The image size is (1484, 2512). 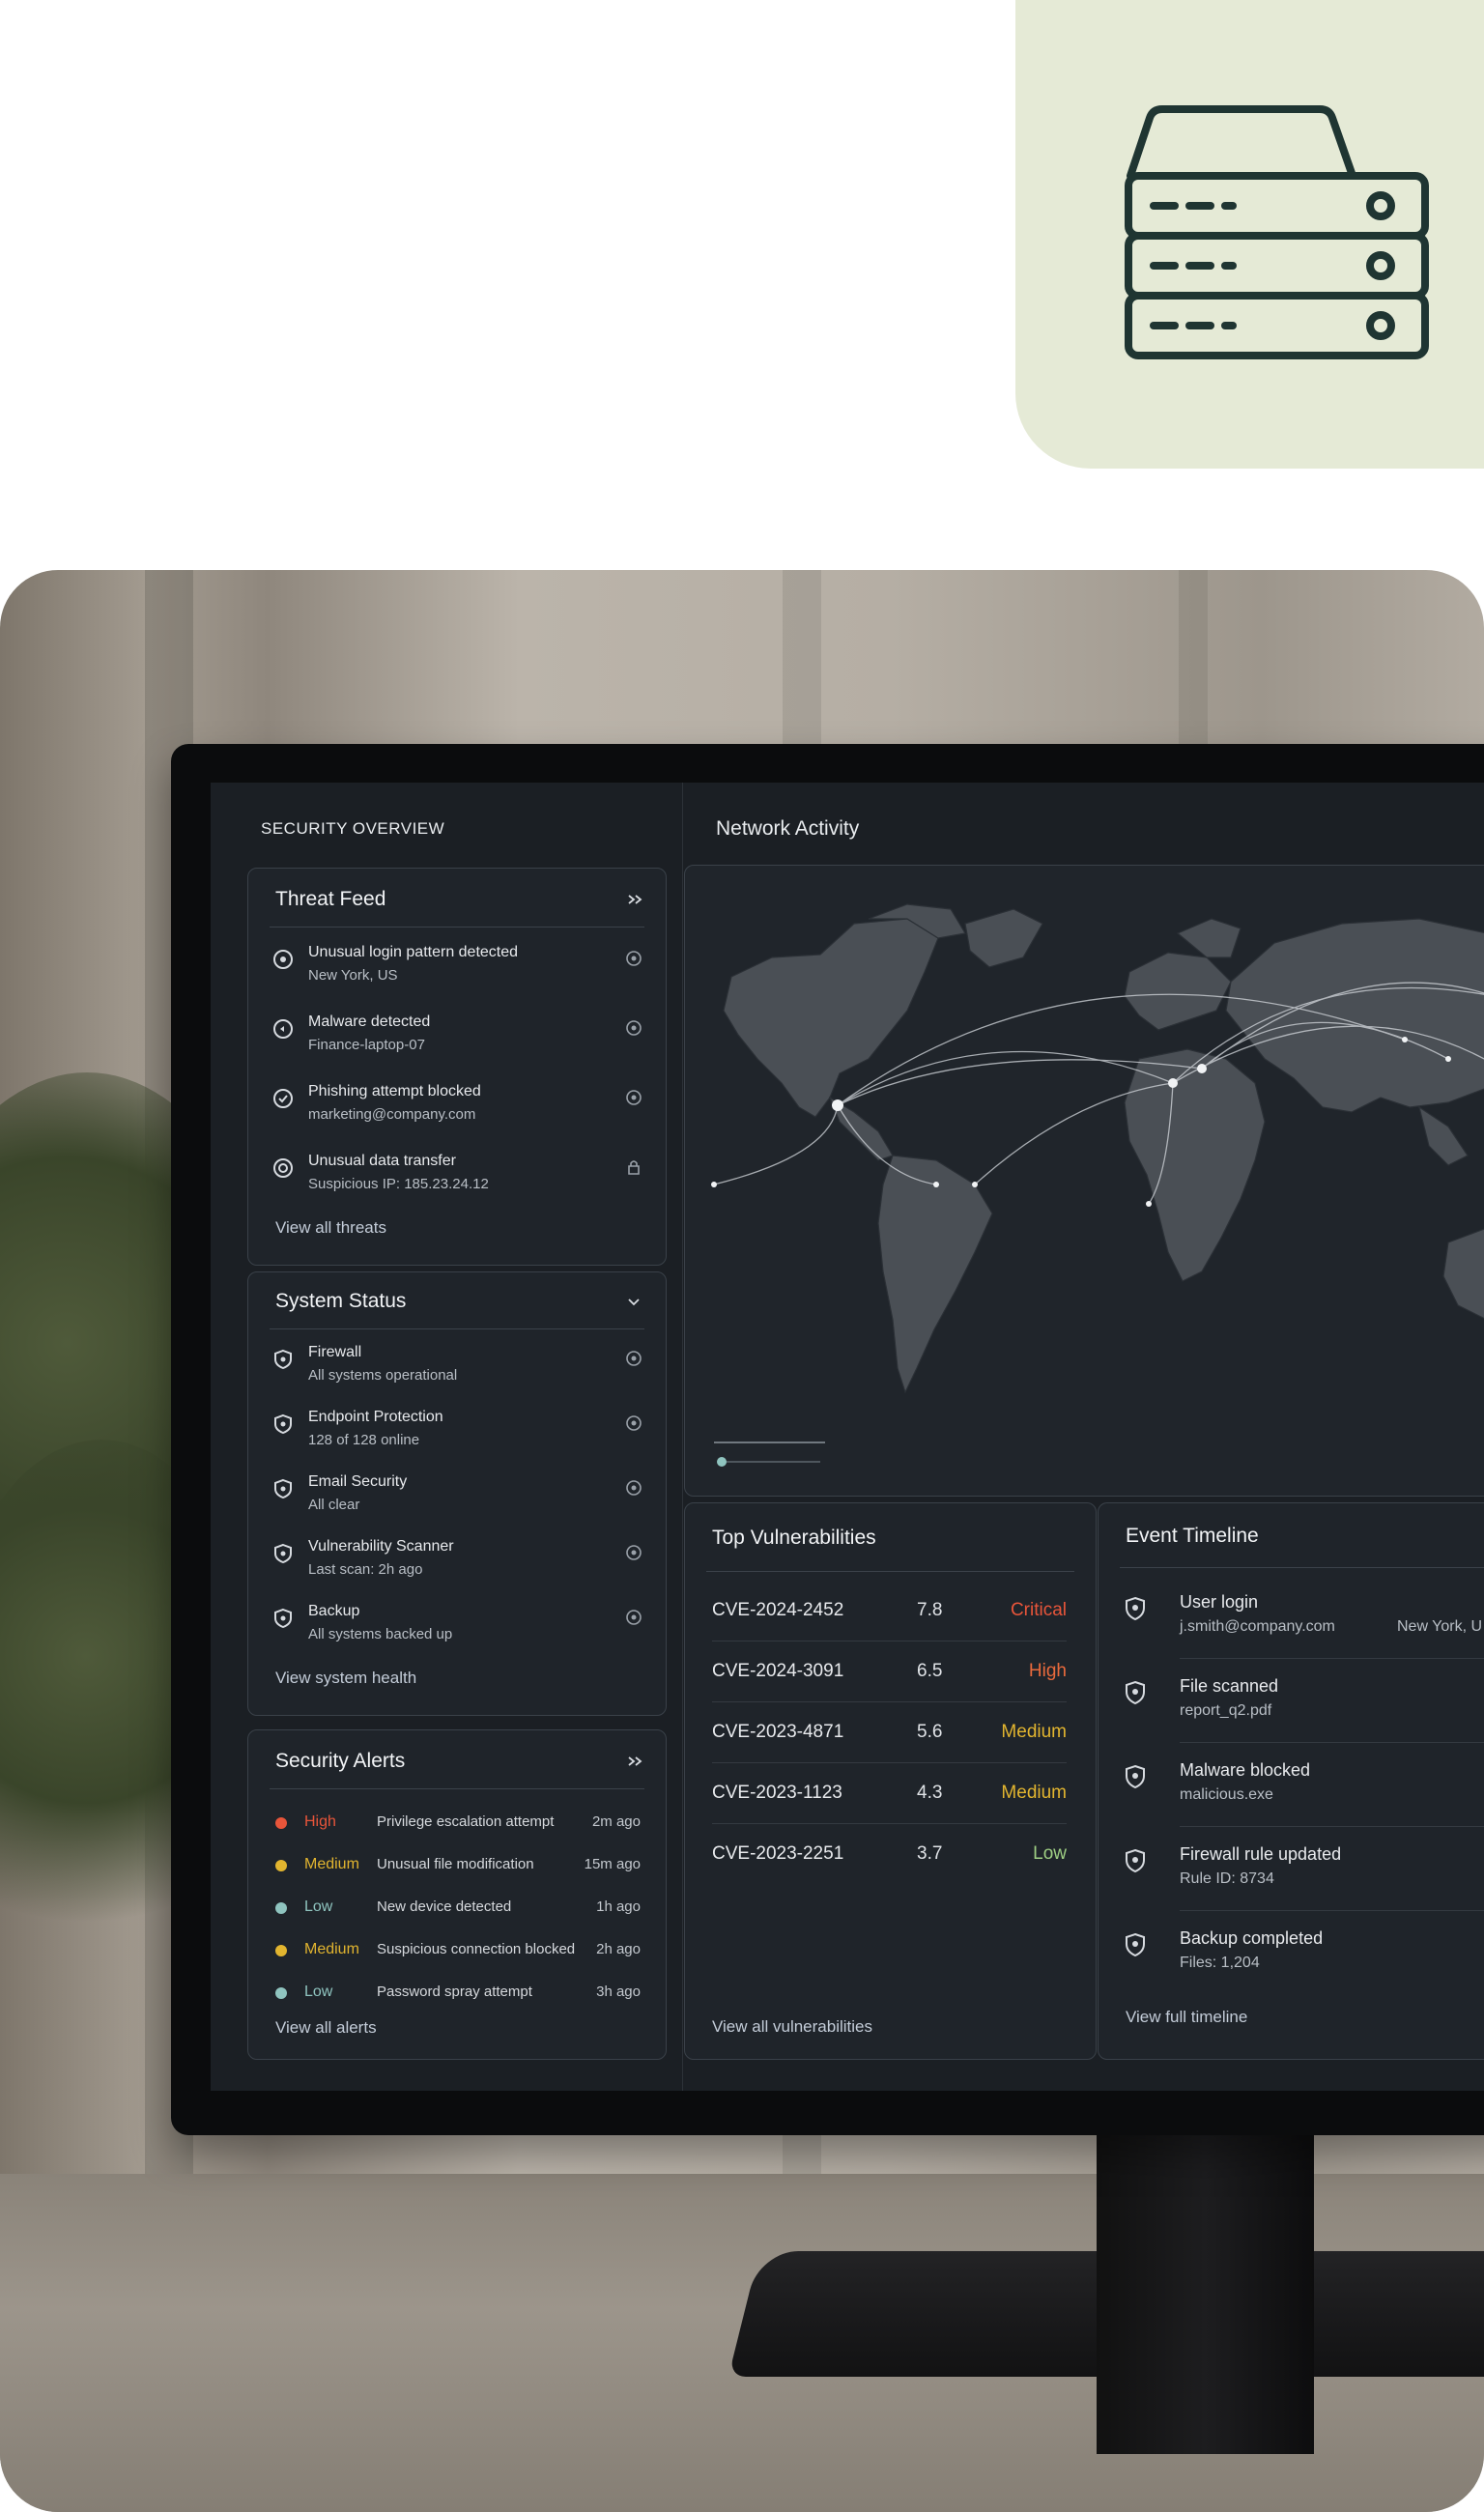 What do you see at coordinates (930, 1671) in the screenshot?
I see `cvss-score: 6.5` at bounding box center [930, 1671].